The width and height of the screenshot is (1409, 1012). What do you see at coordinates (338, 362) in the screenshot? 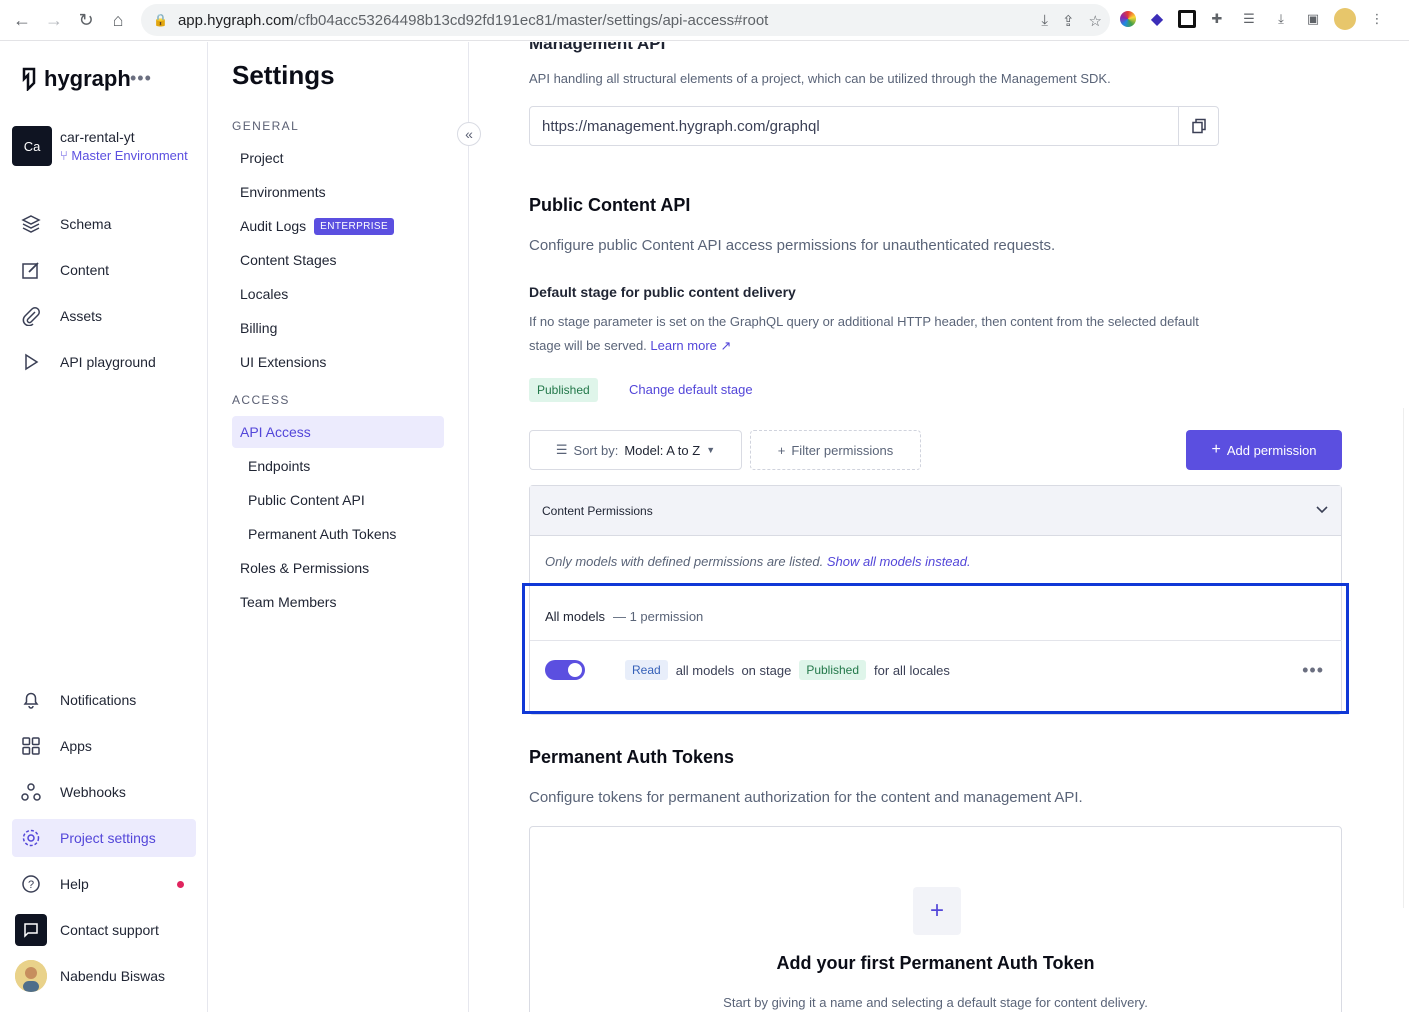
I see `settings-ui-extensions: UI Extensions` at bounding box center [338, 362].